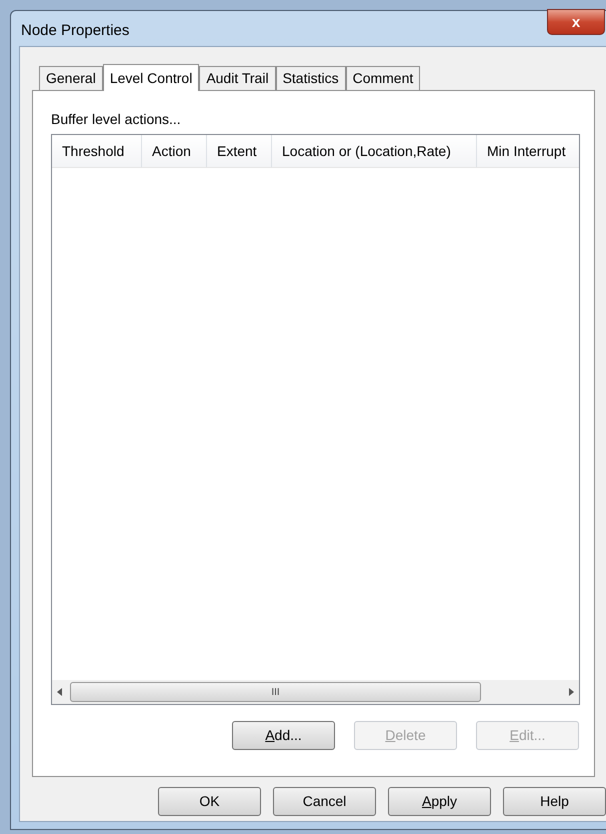 The width and height of the screenshot is (606, 834). I want to click on tab: Statistics, so click(311, 78).